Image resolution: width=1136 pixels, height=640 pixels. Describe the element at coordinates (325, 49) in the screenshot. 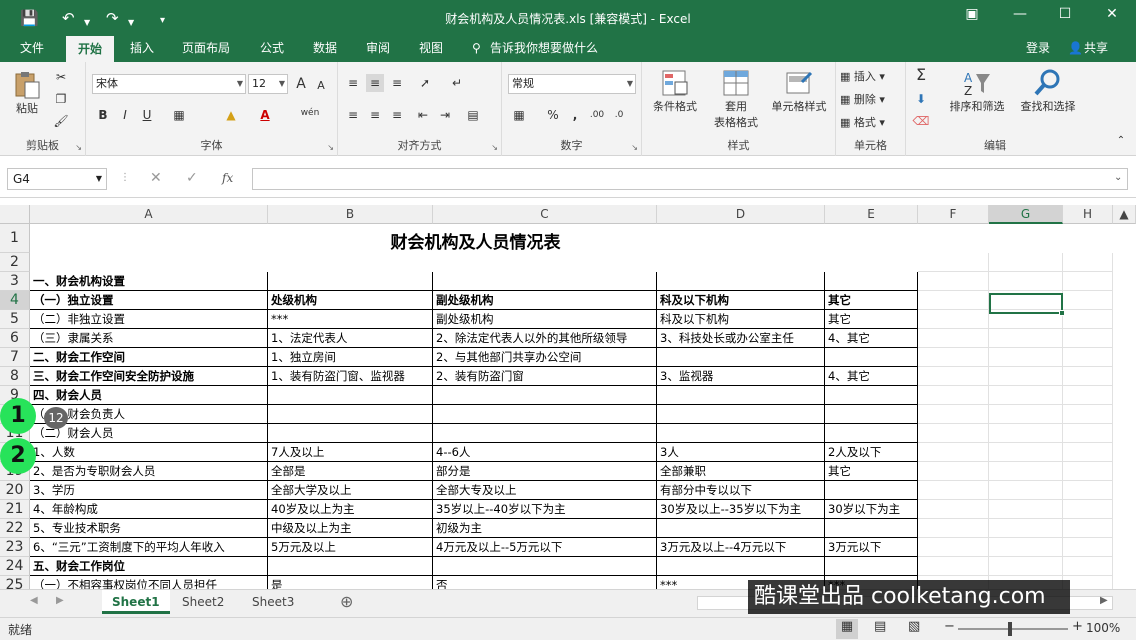

I see `tab-data: 数据` at that location.